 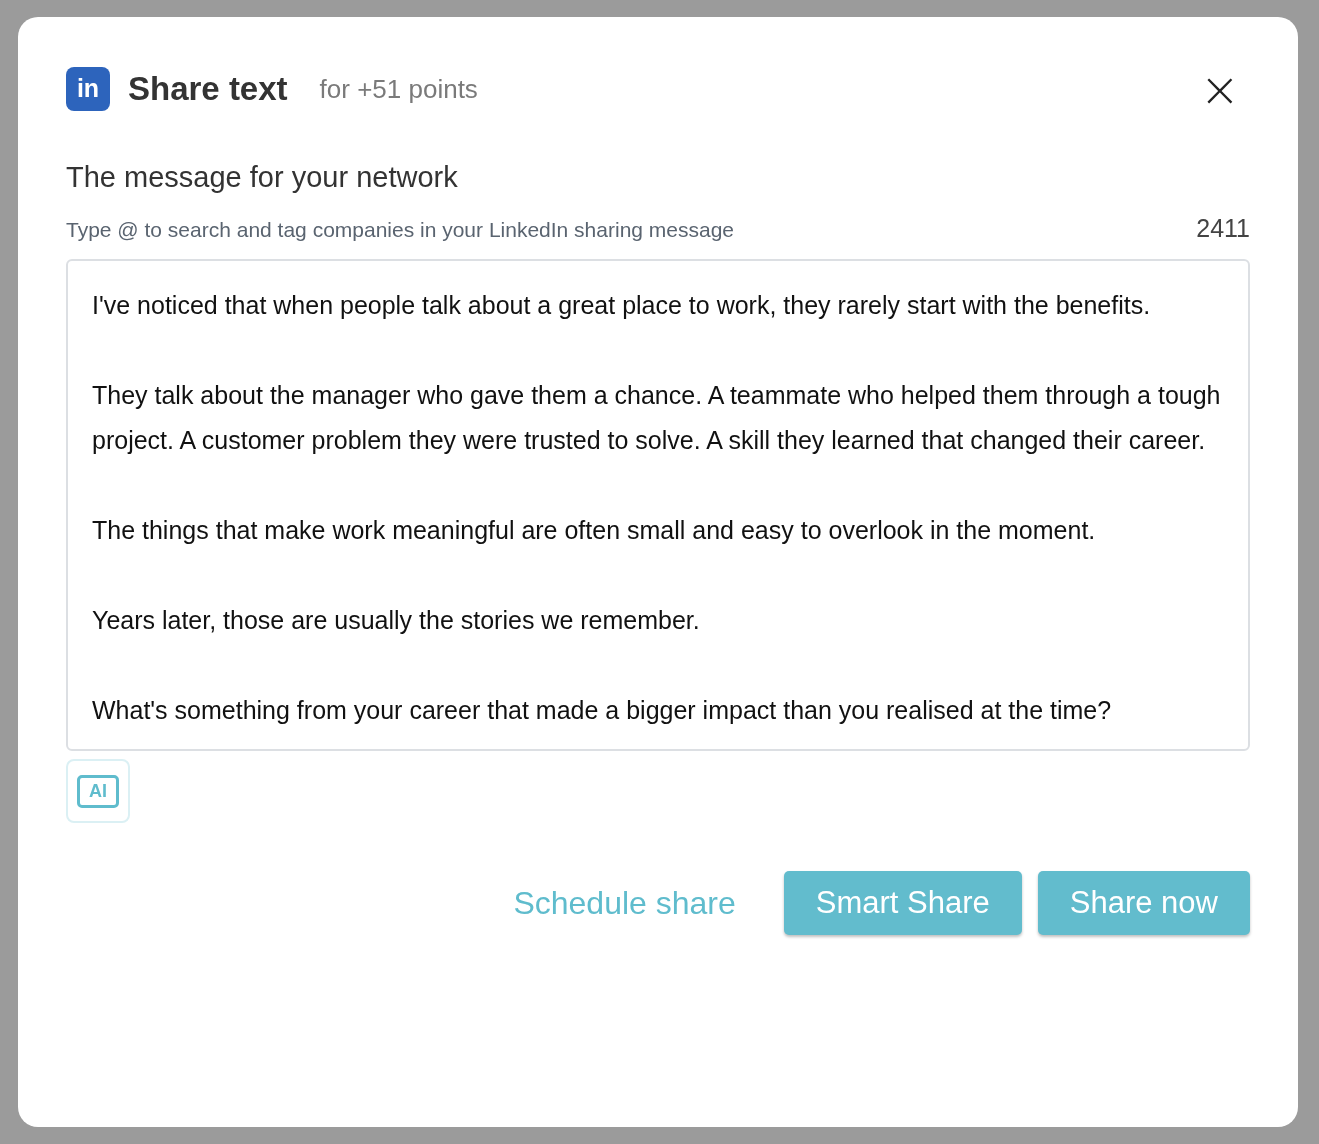 What do you see at coordinates (88, 89) in the screenshot?
I see `linkedin-logo-icon: in` at bounding box center [88, 89].